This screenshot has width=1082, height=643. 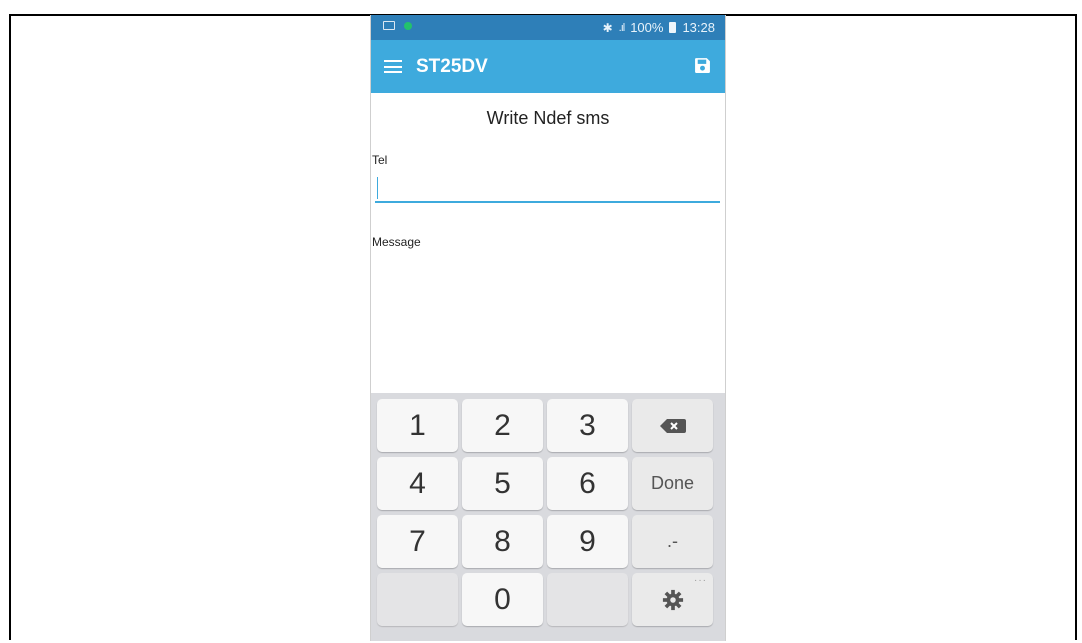 I want to click on battery-icon, so click(x=673, y=27).